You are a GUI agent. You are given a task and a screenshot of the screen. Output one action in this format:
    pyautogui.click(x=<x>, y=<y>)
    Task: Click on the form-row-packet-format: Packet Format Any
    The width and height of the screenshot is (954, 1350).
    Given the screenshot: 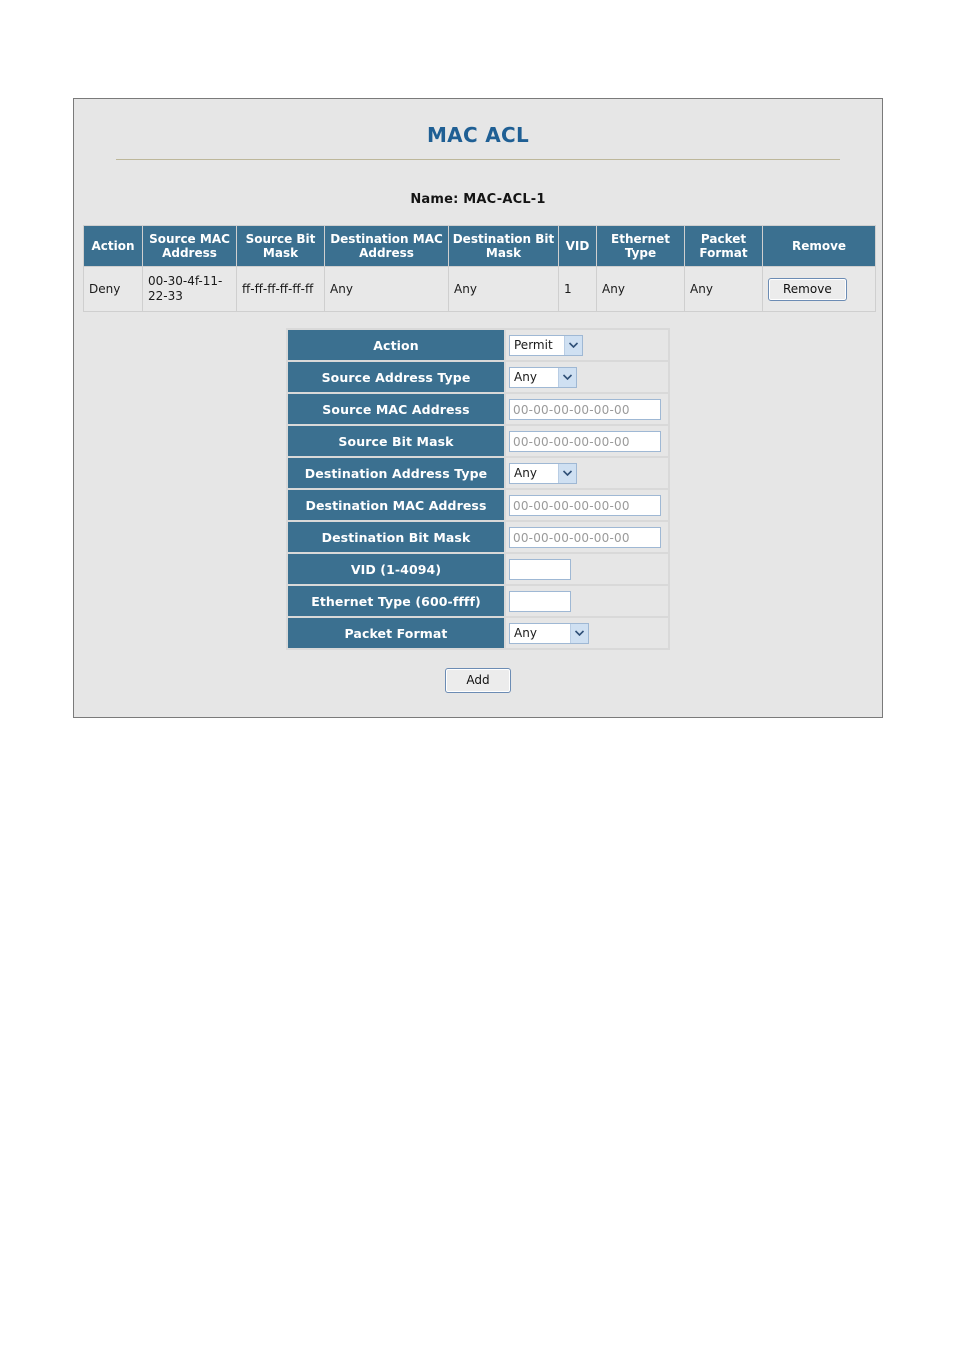 What is the action you would take?
    pyautogui.click(x=478, y=633)
    